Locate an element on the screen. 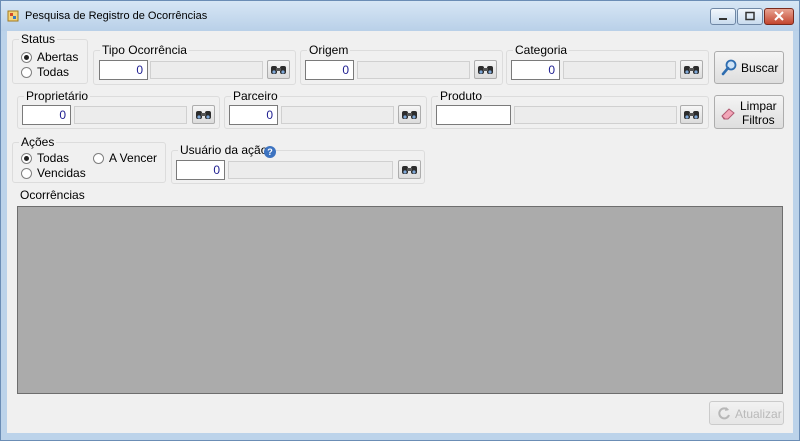 This screenshot has width=800, height=441. app-icon is located at coordinates (13, 16).